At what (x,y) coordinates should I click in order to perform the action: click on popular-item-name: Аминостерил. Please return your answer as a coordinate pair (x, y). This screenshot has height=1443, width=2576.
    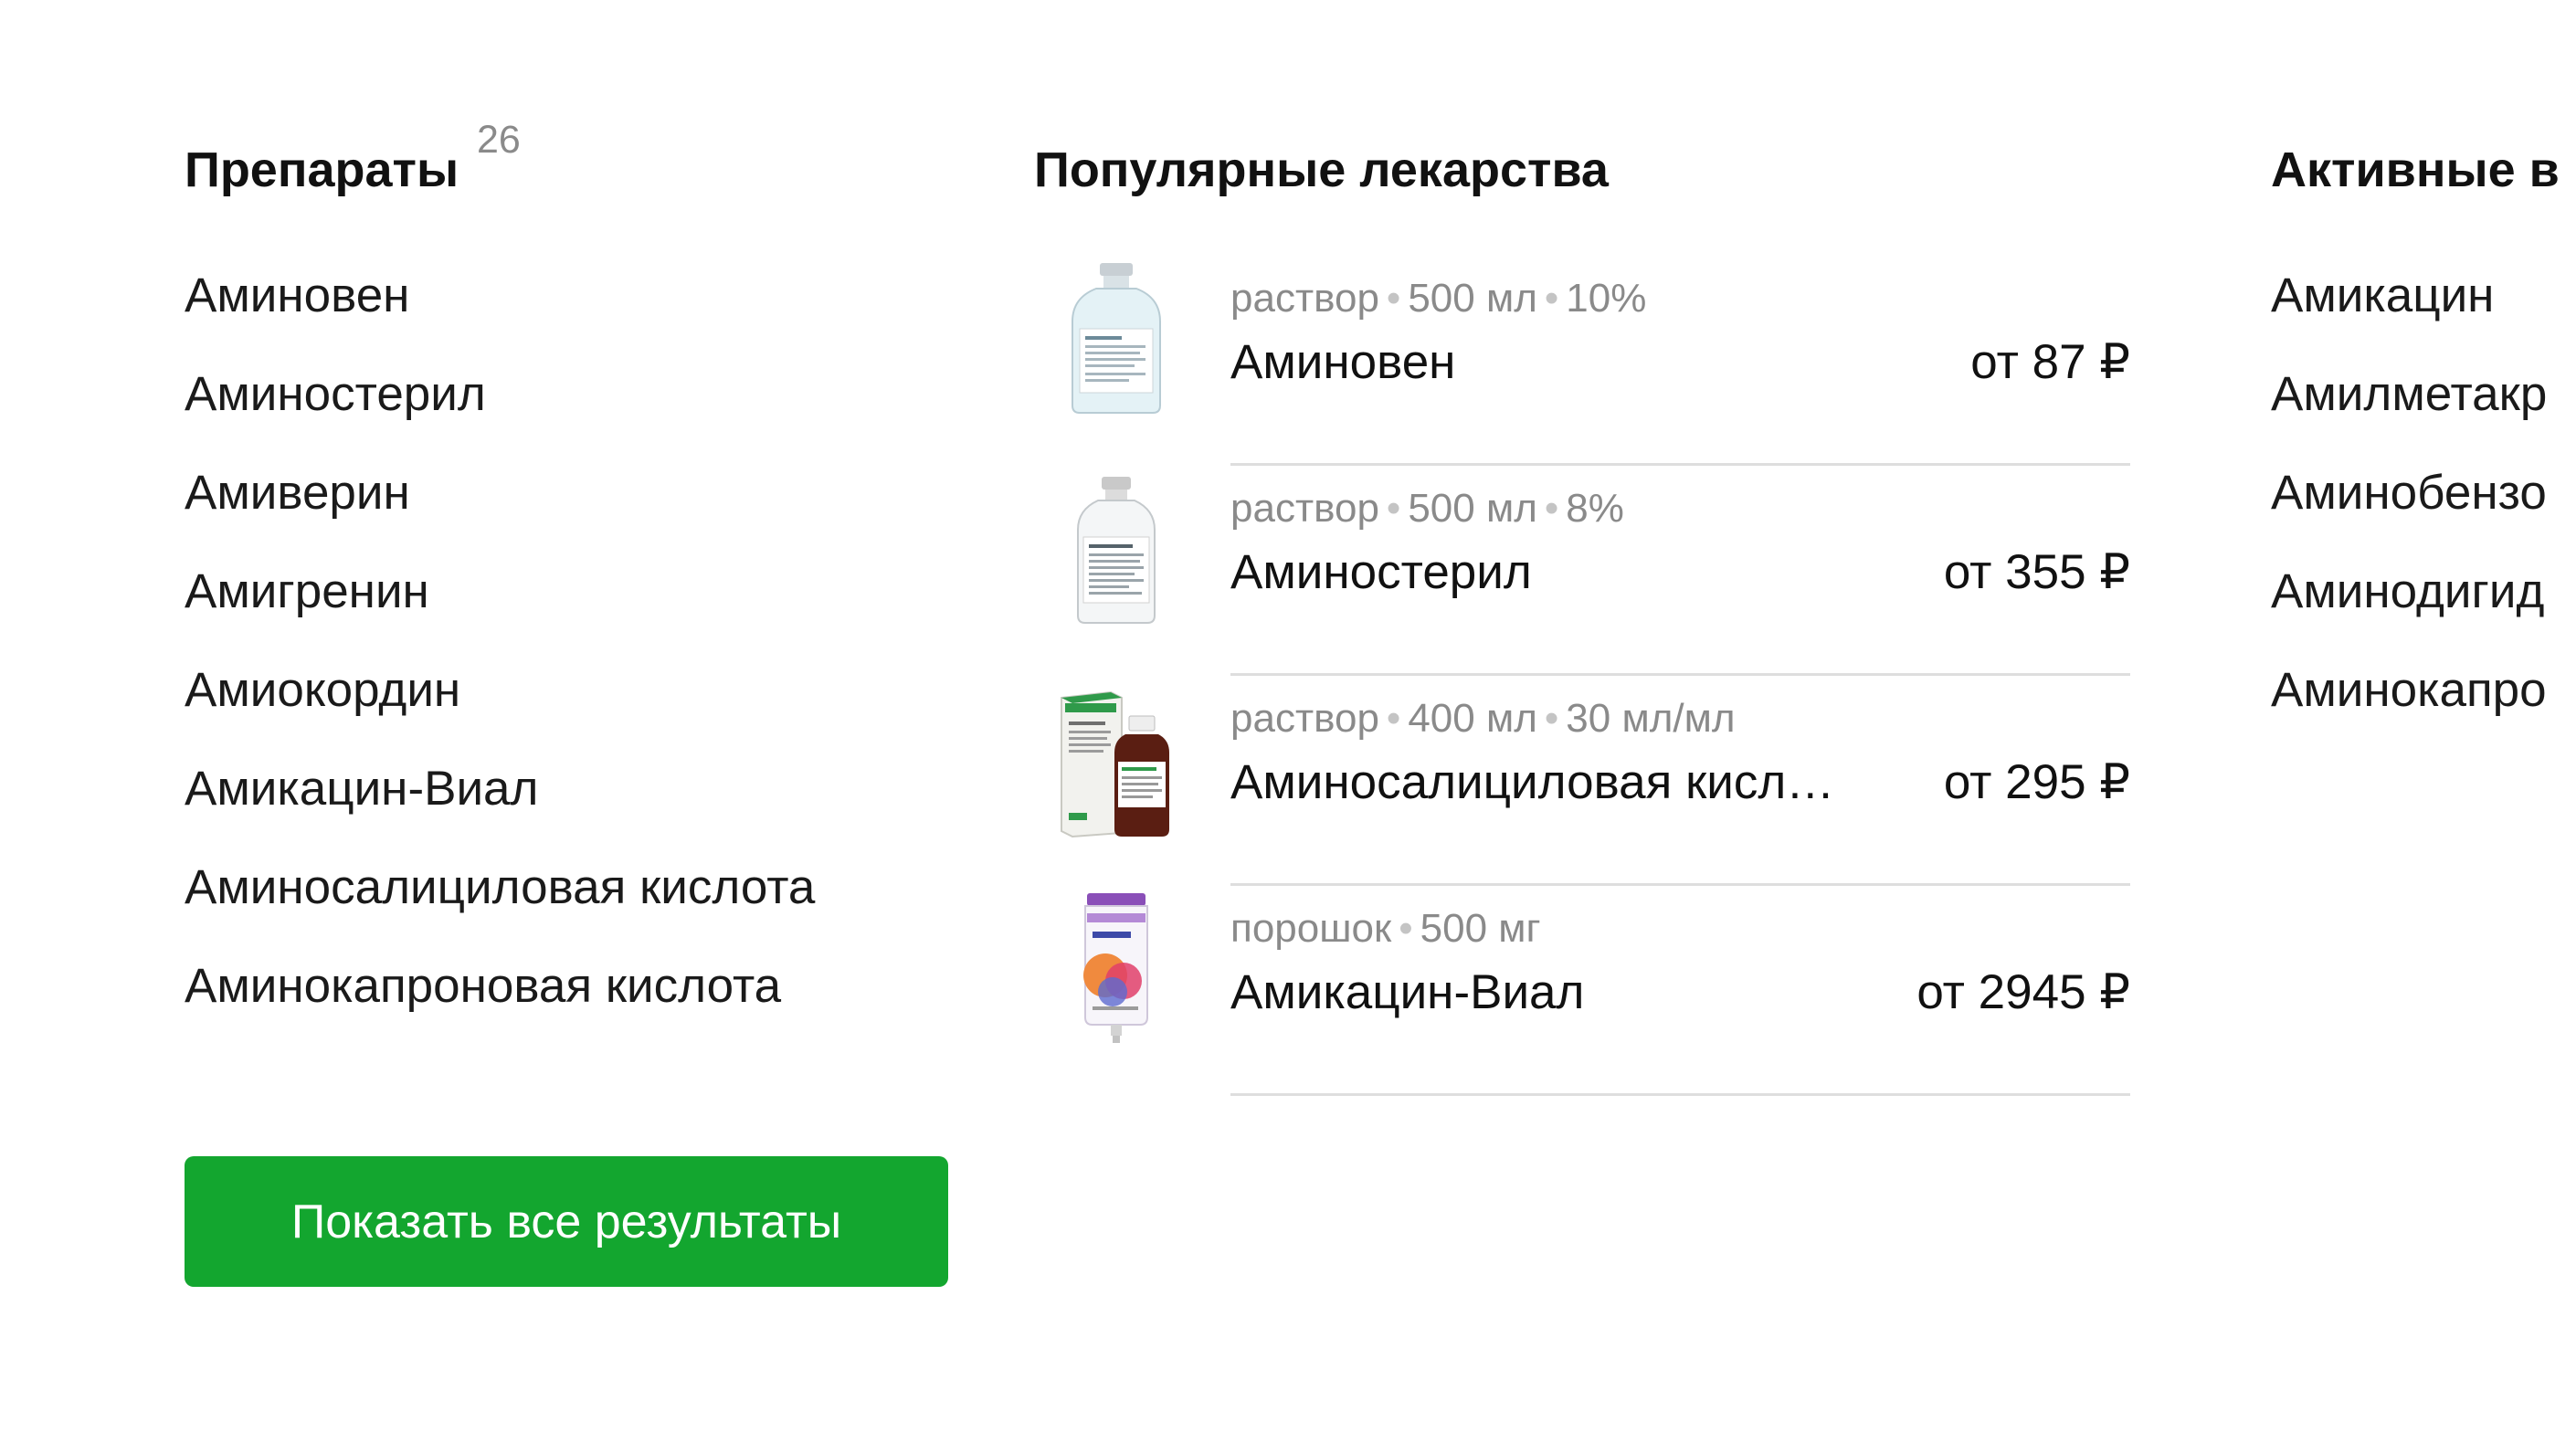
    Looking at the image, I should click on (1381, 572).